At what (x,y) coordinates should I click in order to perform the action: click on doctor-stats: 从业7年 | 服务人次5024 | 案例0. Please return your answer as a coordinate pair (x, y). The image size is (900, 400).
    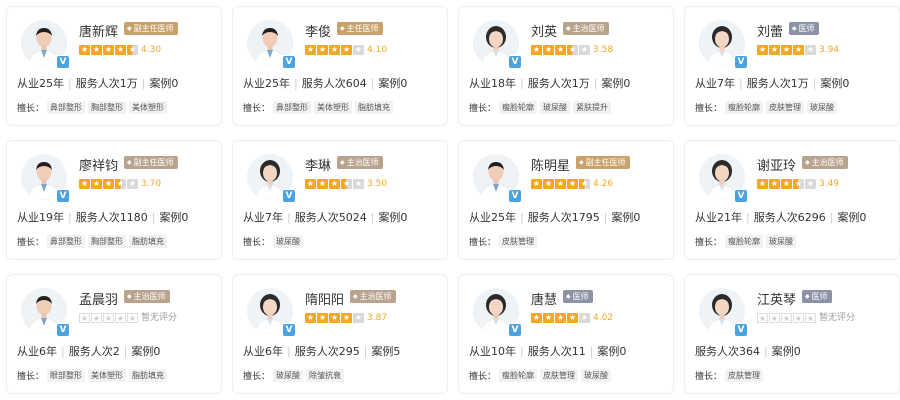
    Looking at the image, I should click on (325, 217).